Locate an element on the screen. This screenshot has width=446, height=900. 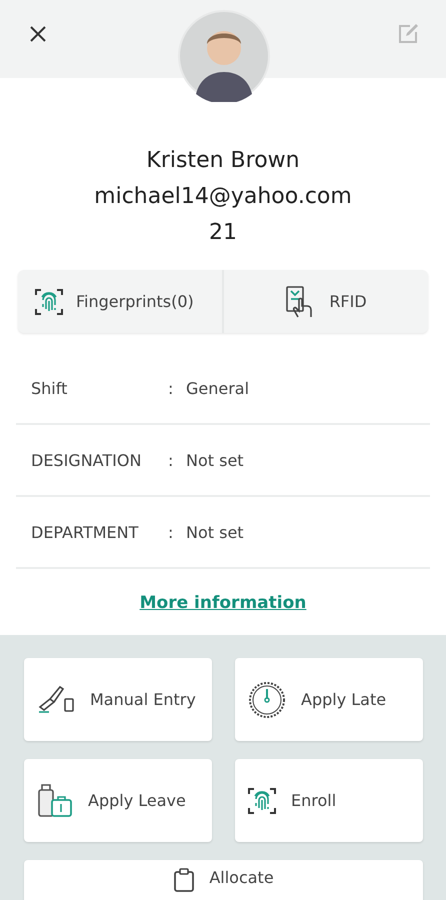
fingerprints-button: Fingerprints(0) is located at coordinates (121, 301).